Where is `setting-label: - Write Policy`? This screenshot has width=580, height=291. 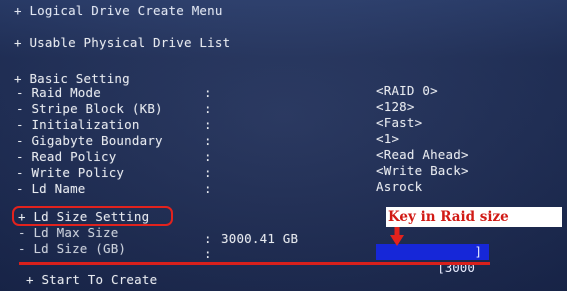 setting-label: - Write Policy is located at coordinates (70, 172).